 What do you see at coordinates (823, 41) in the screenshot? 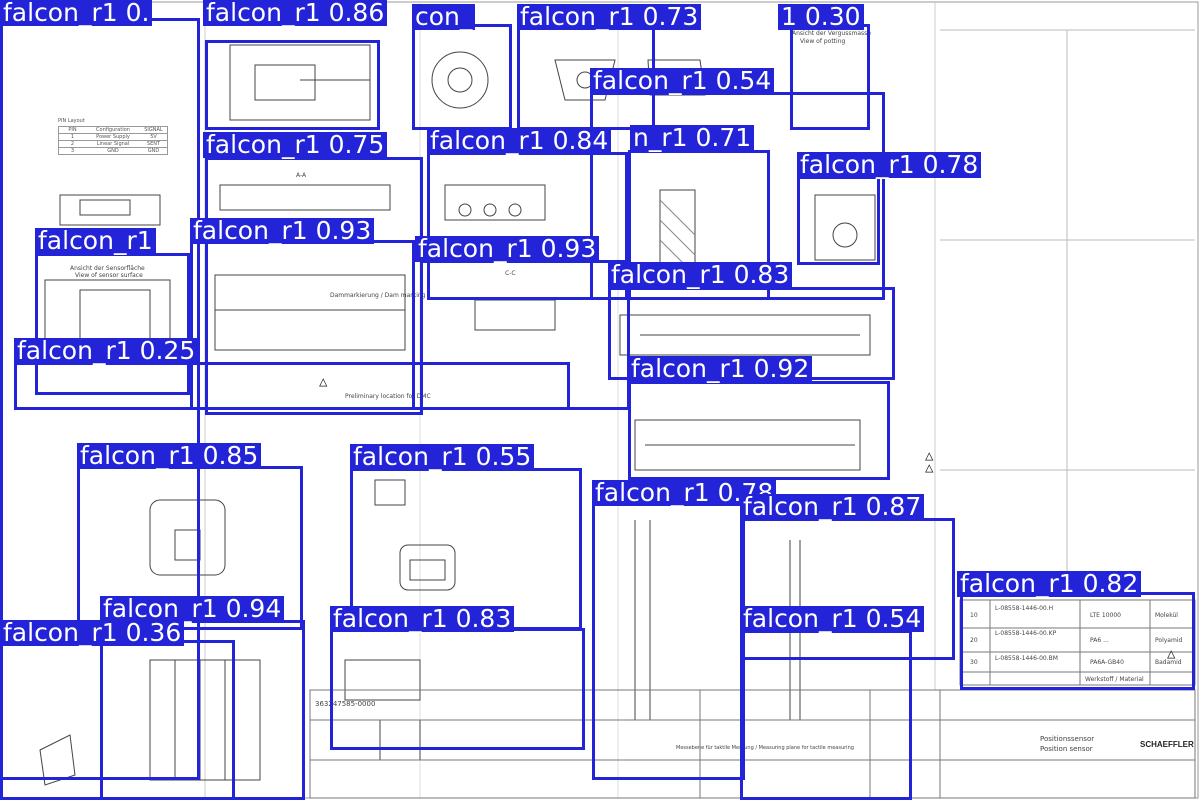
I see `potting-view-en: View of potting` at bounding box center [823, 41].